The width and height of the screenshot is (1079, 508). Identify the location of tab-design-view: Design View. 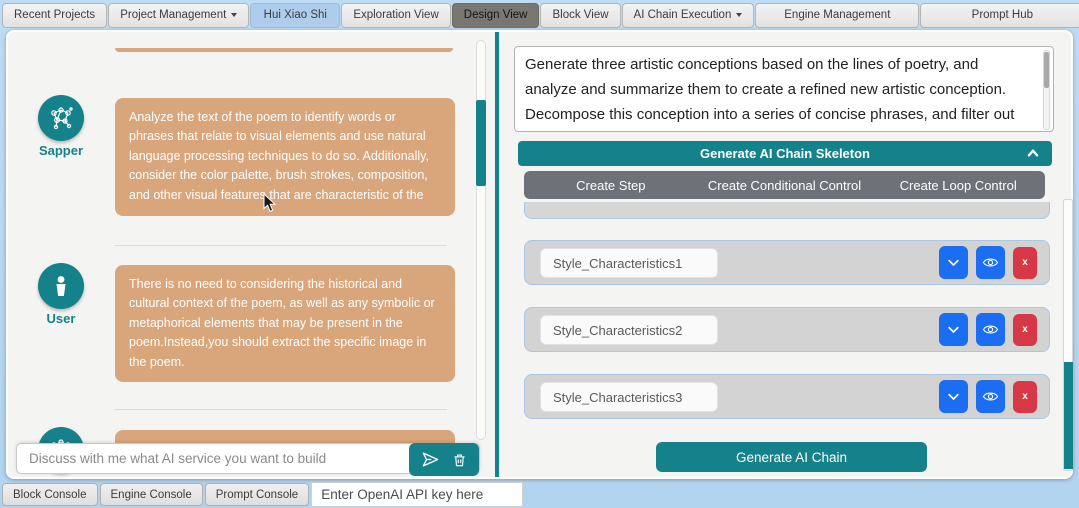
(495, 15).